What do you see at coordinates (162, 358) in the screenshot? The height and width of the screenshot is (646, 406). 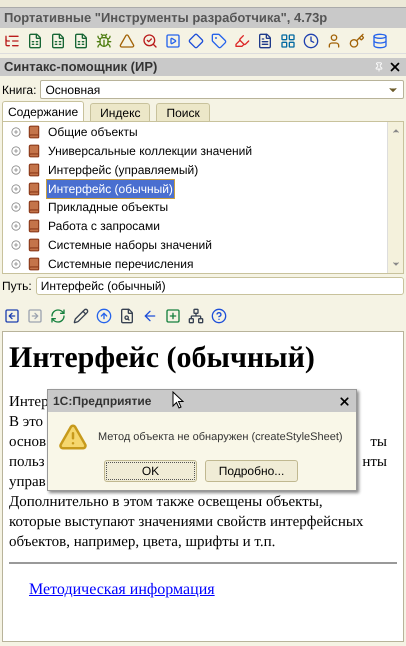 I see `article-heading: Интерфейс (обычный)` at bounding box center [162, 358].